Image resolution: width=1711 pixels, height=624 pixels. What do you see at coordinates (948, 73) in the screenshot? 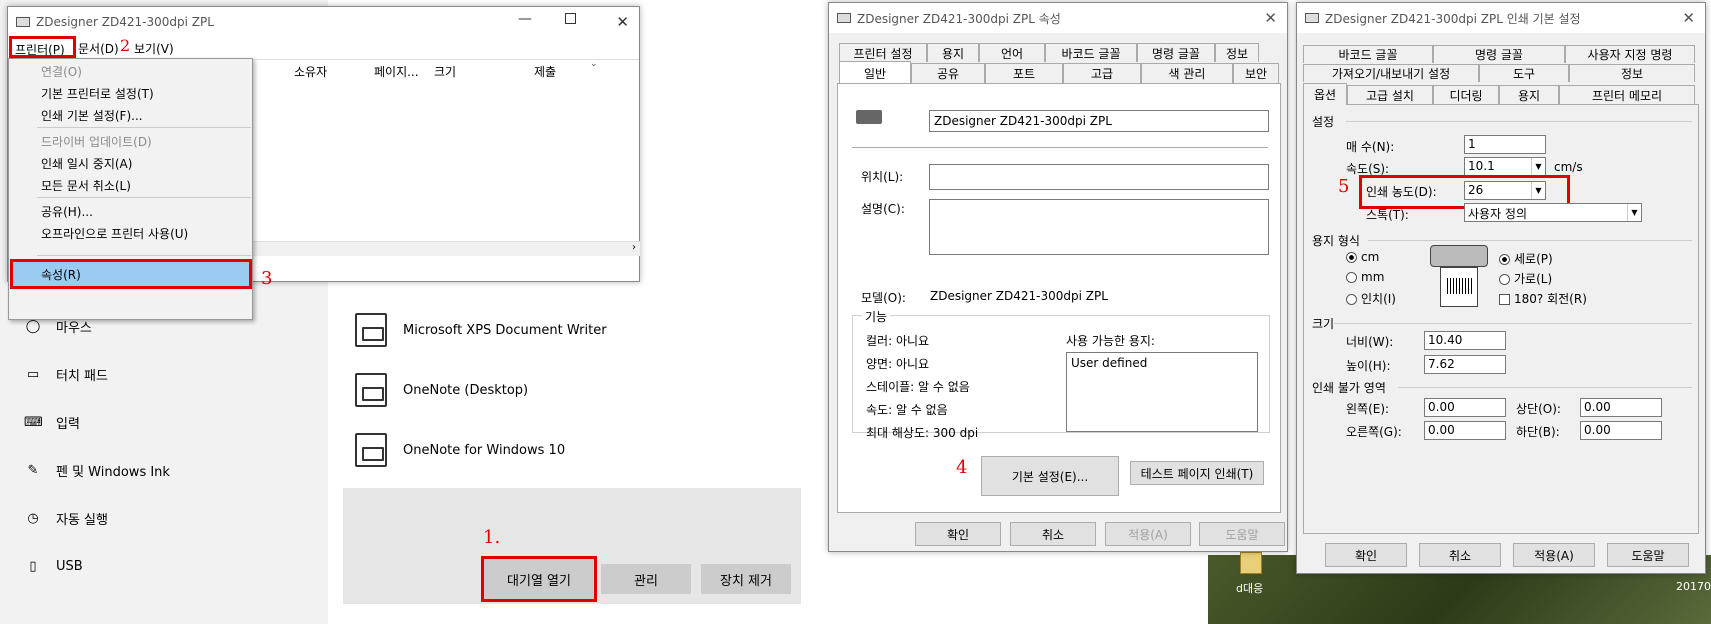
I see `tab-props-row2: 공유` at bounding box center [948, 73].